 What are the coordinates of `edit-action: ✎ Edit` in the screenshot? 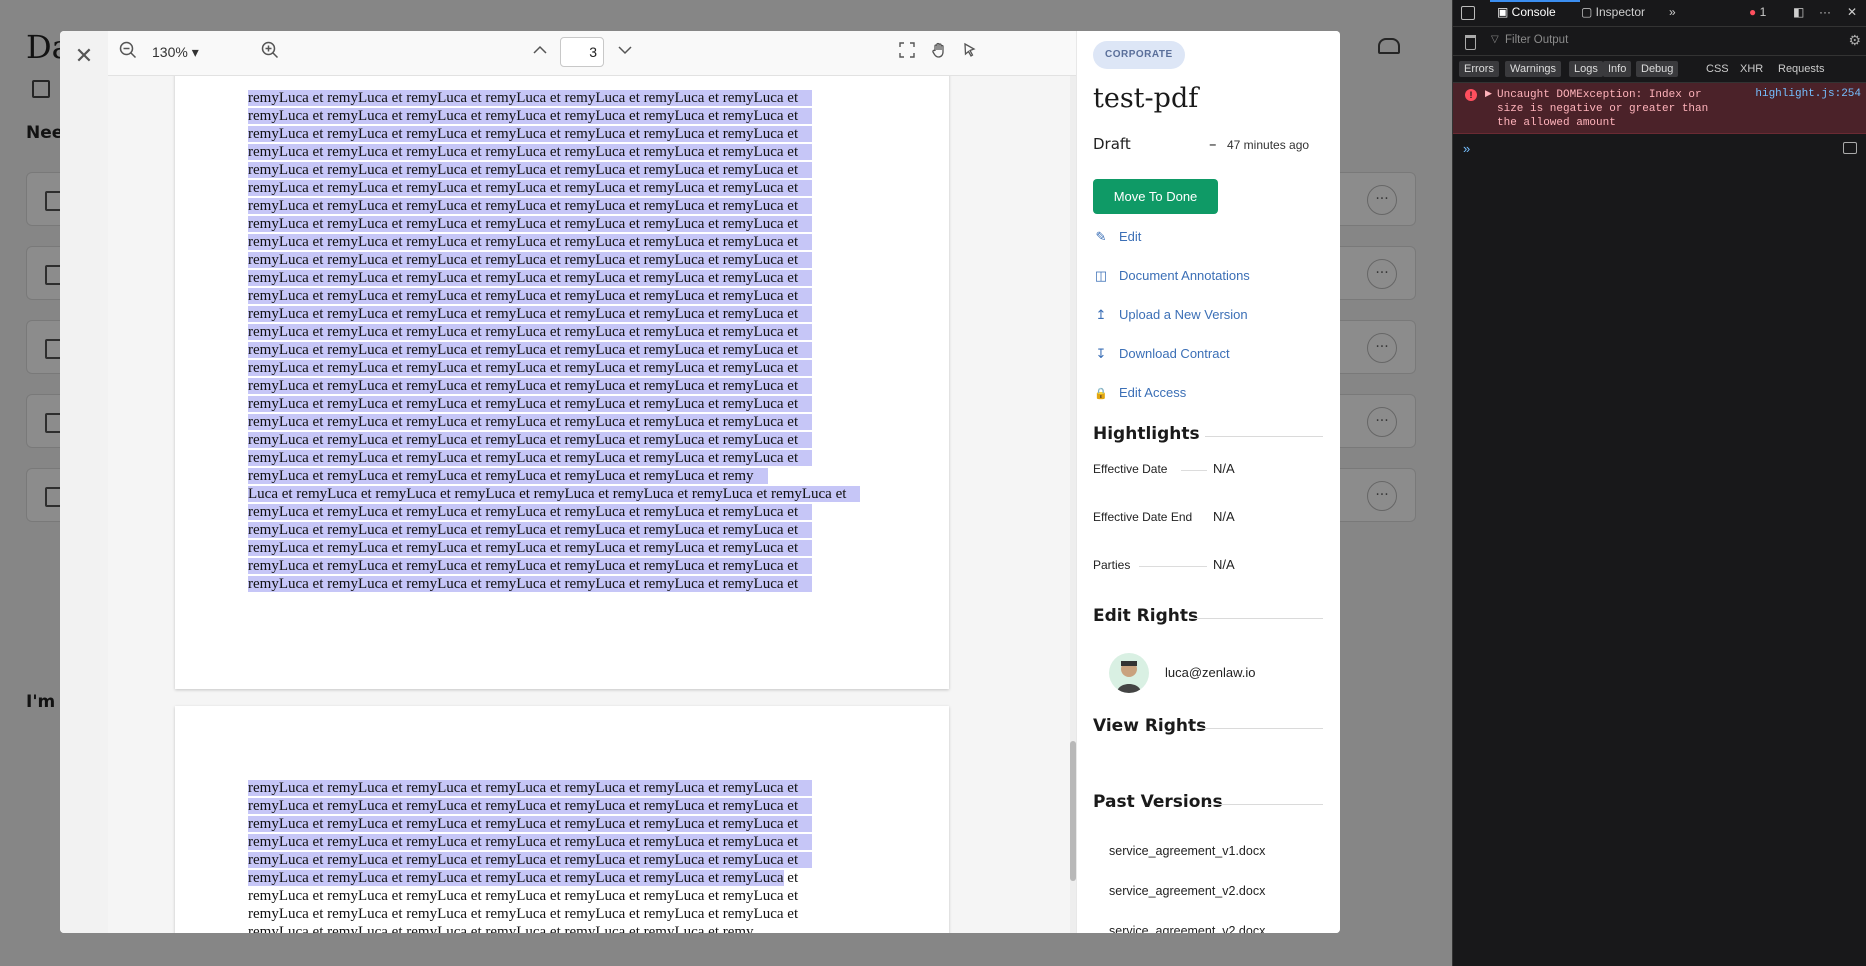 It's located at (1117, 240).